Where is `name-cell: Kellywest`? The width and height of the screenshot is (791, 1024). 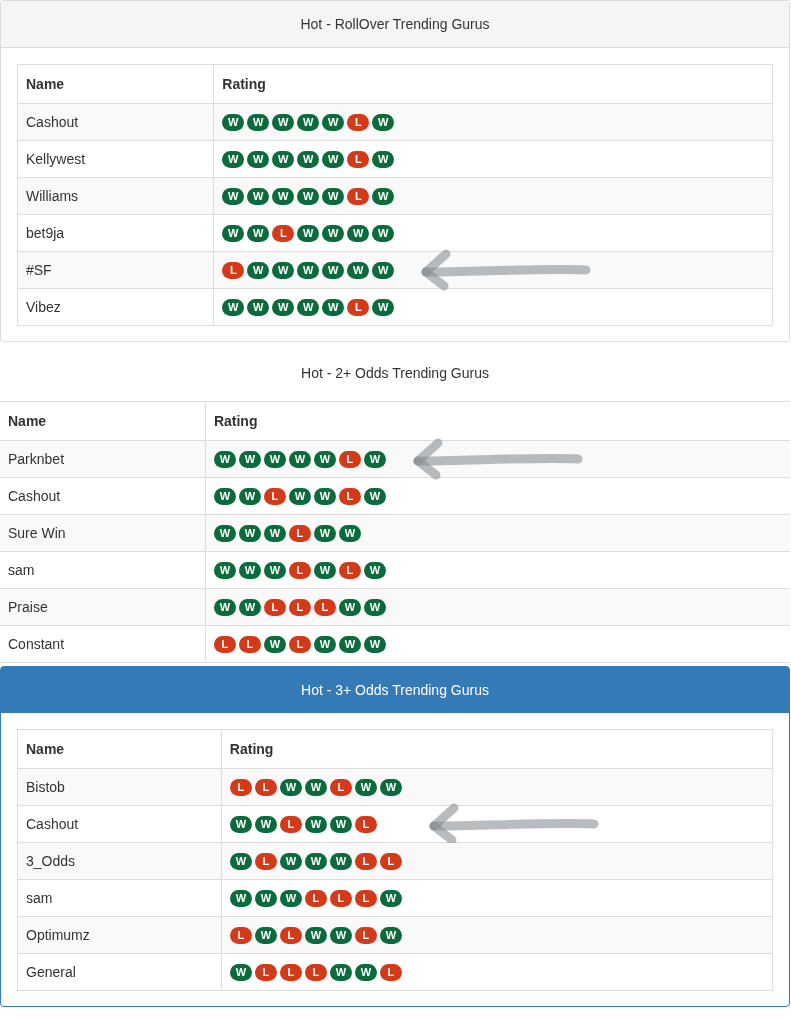 name-cell: Kellywest is located at coordinates (115, 159).